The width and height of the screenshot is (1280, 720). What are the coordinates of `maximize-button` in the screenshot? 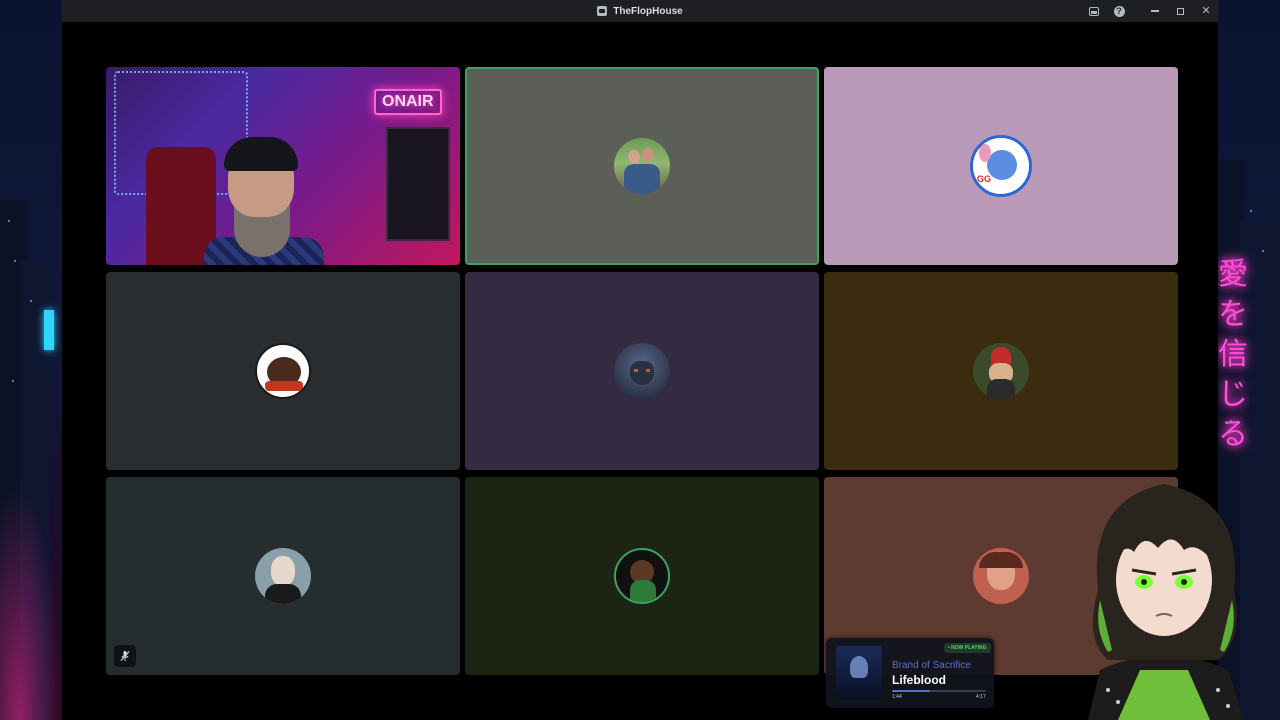 It's located at (1180, 11).